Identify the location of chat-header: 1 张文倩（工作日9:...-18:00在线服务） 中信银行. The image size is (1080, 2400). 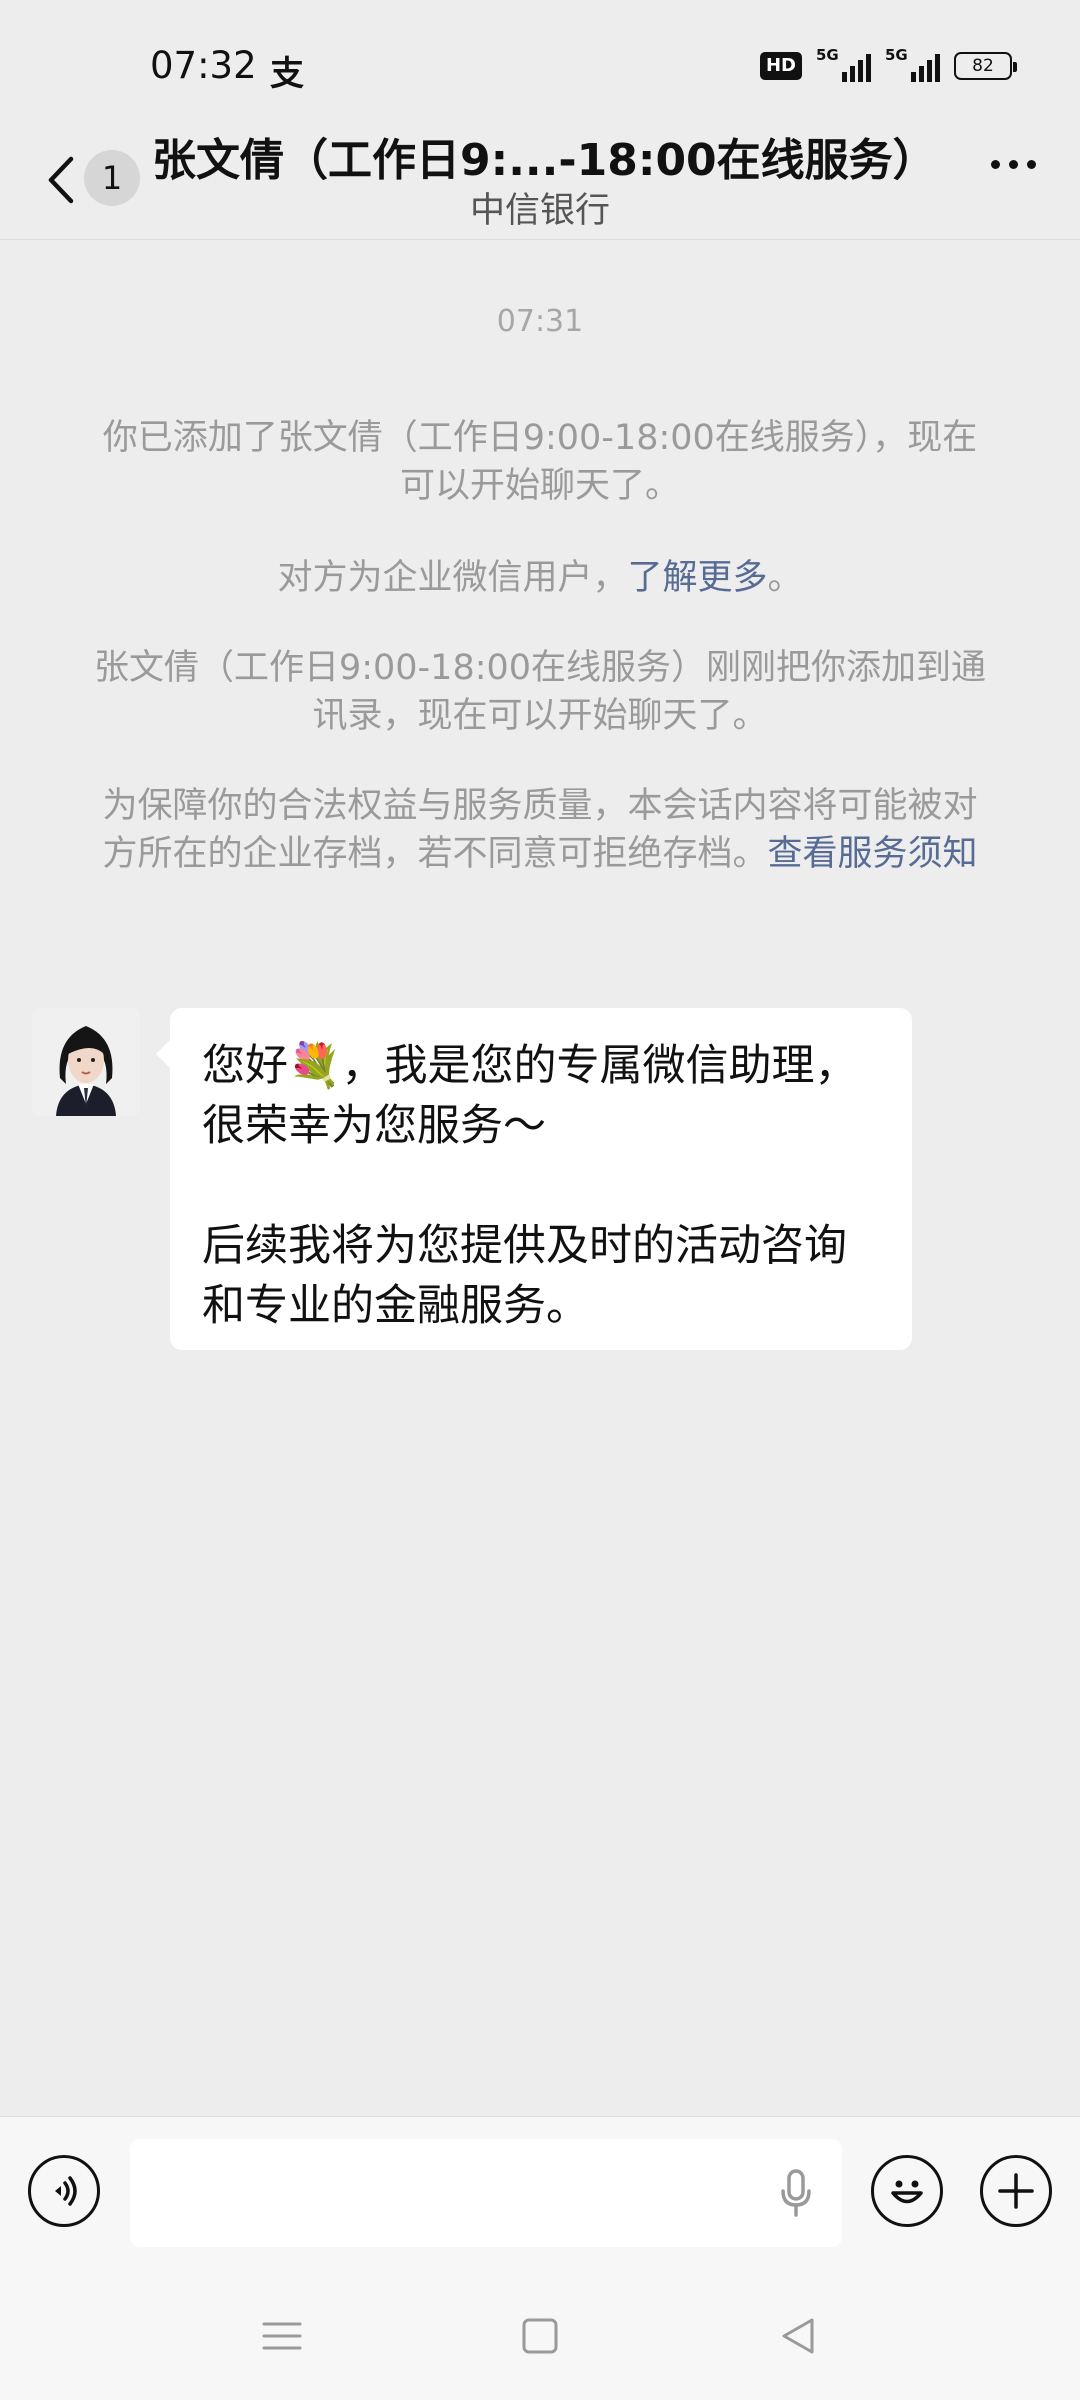
(540, 175).